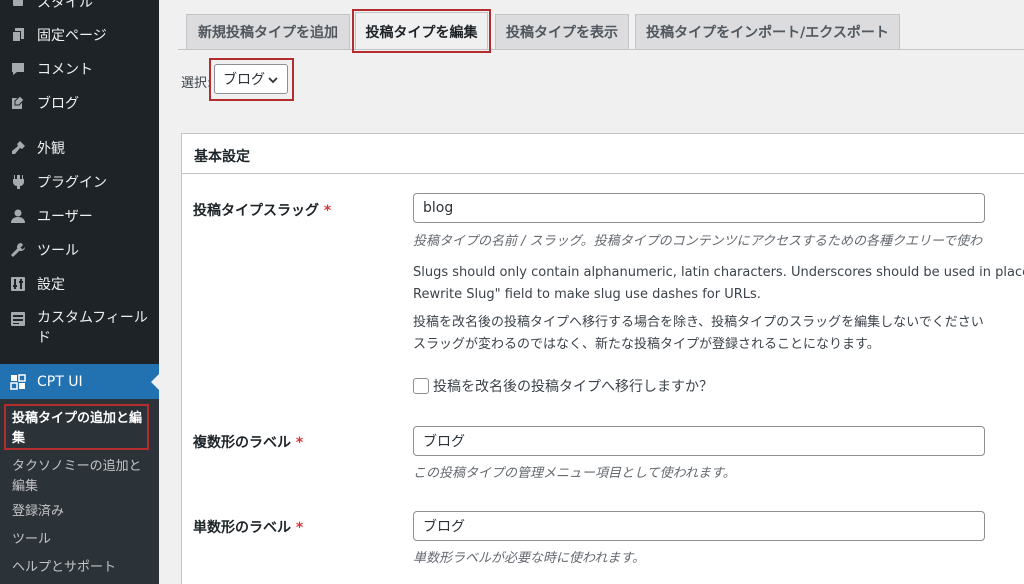 The height and width of the screenshot is (584, 1024). What do you see at coordinates (18, 182) in the screenshot?
I see `plugins-icon` at bounding box center [18, 182].